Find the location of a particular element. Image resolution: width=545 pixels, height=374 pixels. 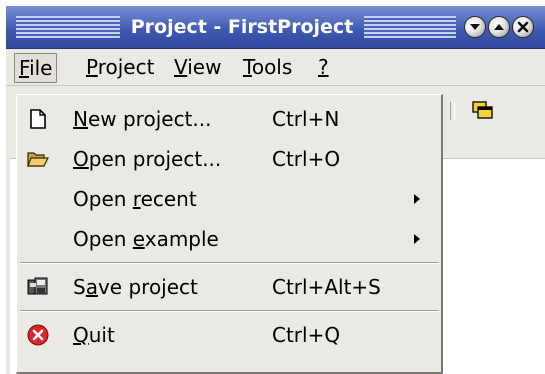

shortcut-label: Ctrl+N is located at coordinates (306, 119).